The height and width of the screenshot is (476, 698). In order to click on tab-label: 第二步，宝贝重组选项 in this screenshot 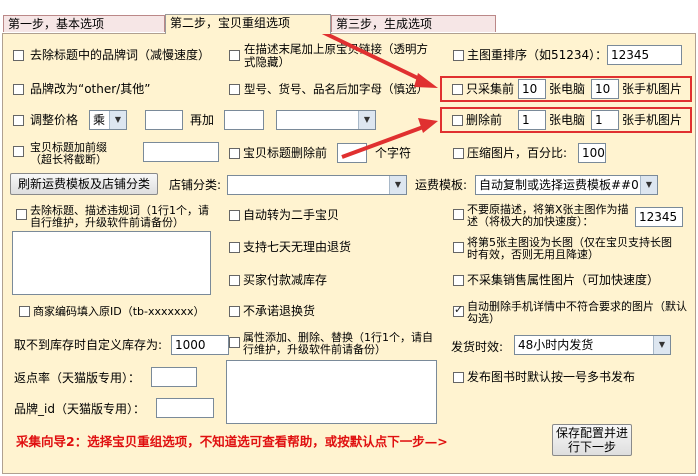, I will do `click(230, 23)`.